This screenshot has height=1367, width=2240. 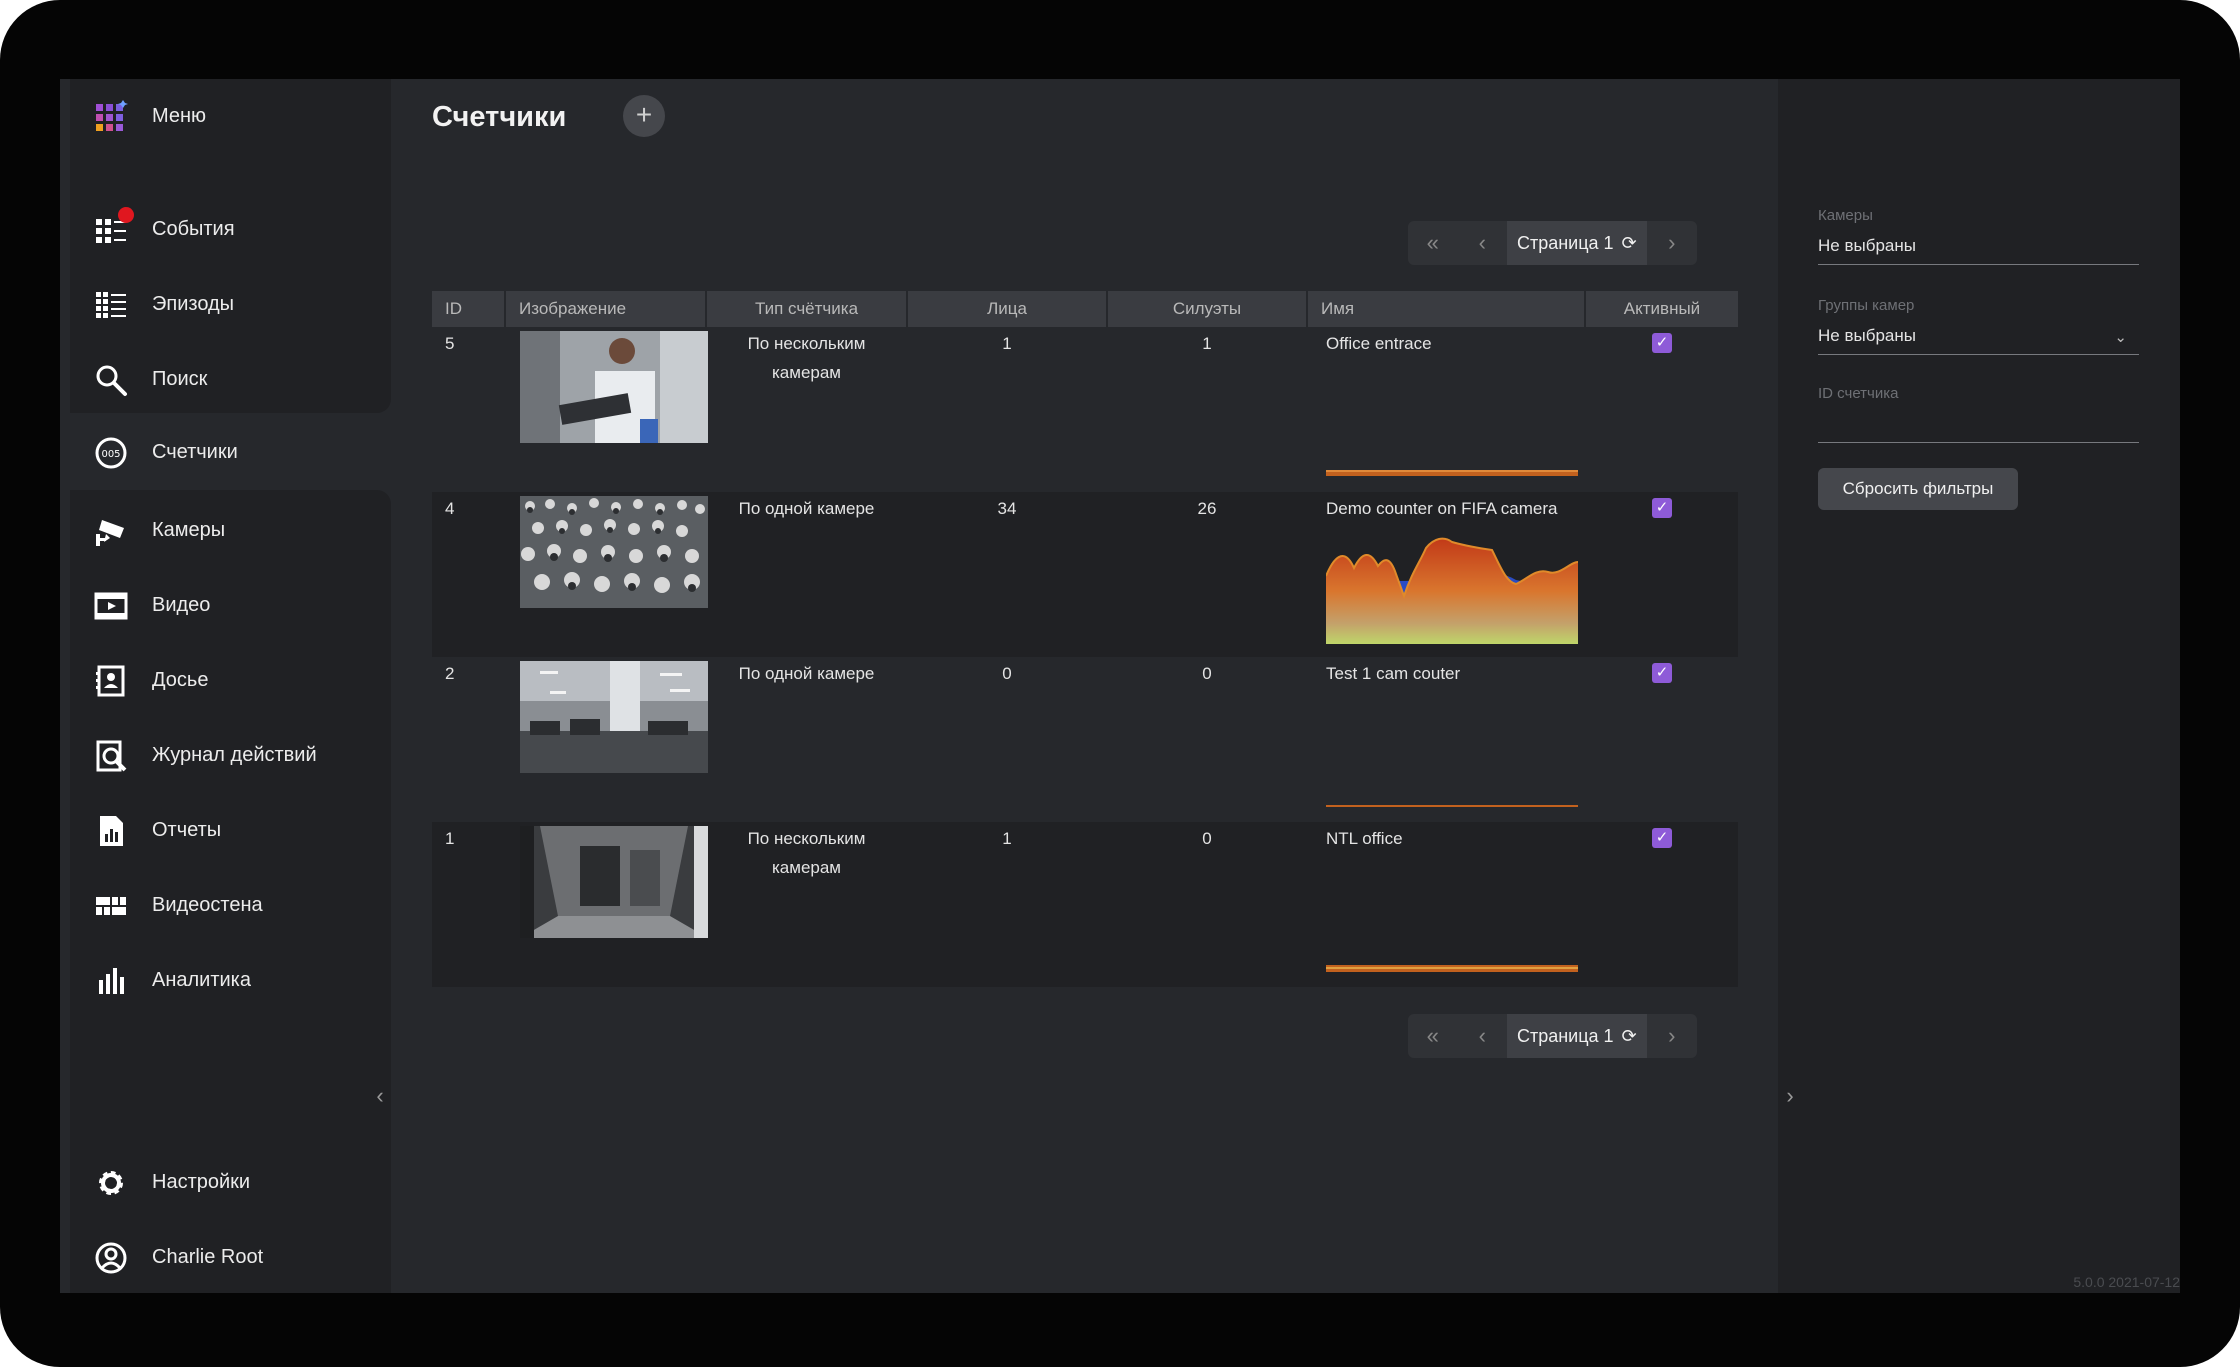 What do you see at coordinates (230, 116) in the screenshot?
I see `sidebar-menu-toggle: Меню` at bounding box center [230, 116].